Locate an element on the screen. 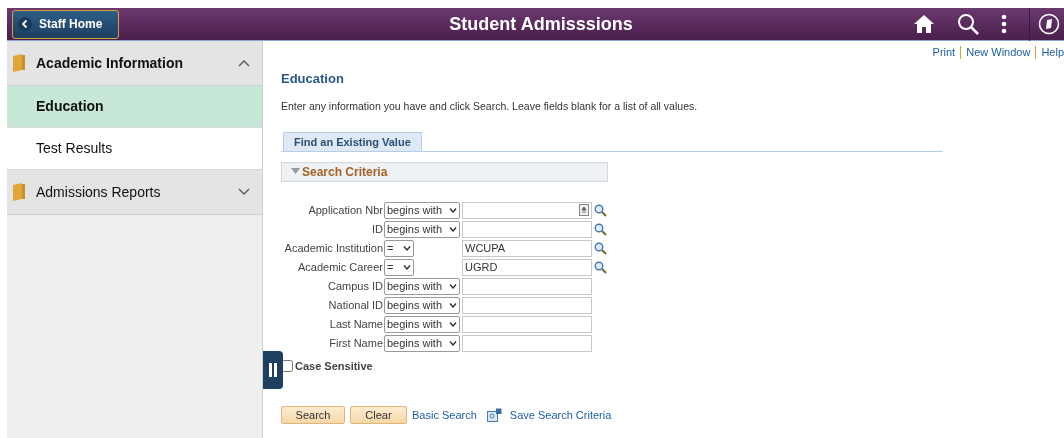 Image resolution: width=1064 pixels, height=438 pixels. search-icon is located at coordinates (968, 24).